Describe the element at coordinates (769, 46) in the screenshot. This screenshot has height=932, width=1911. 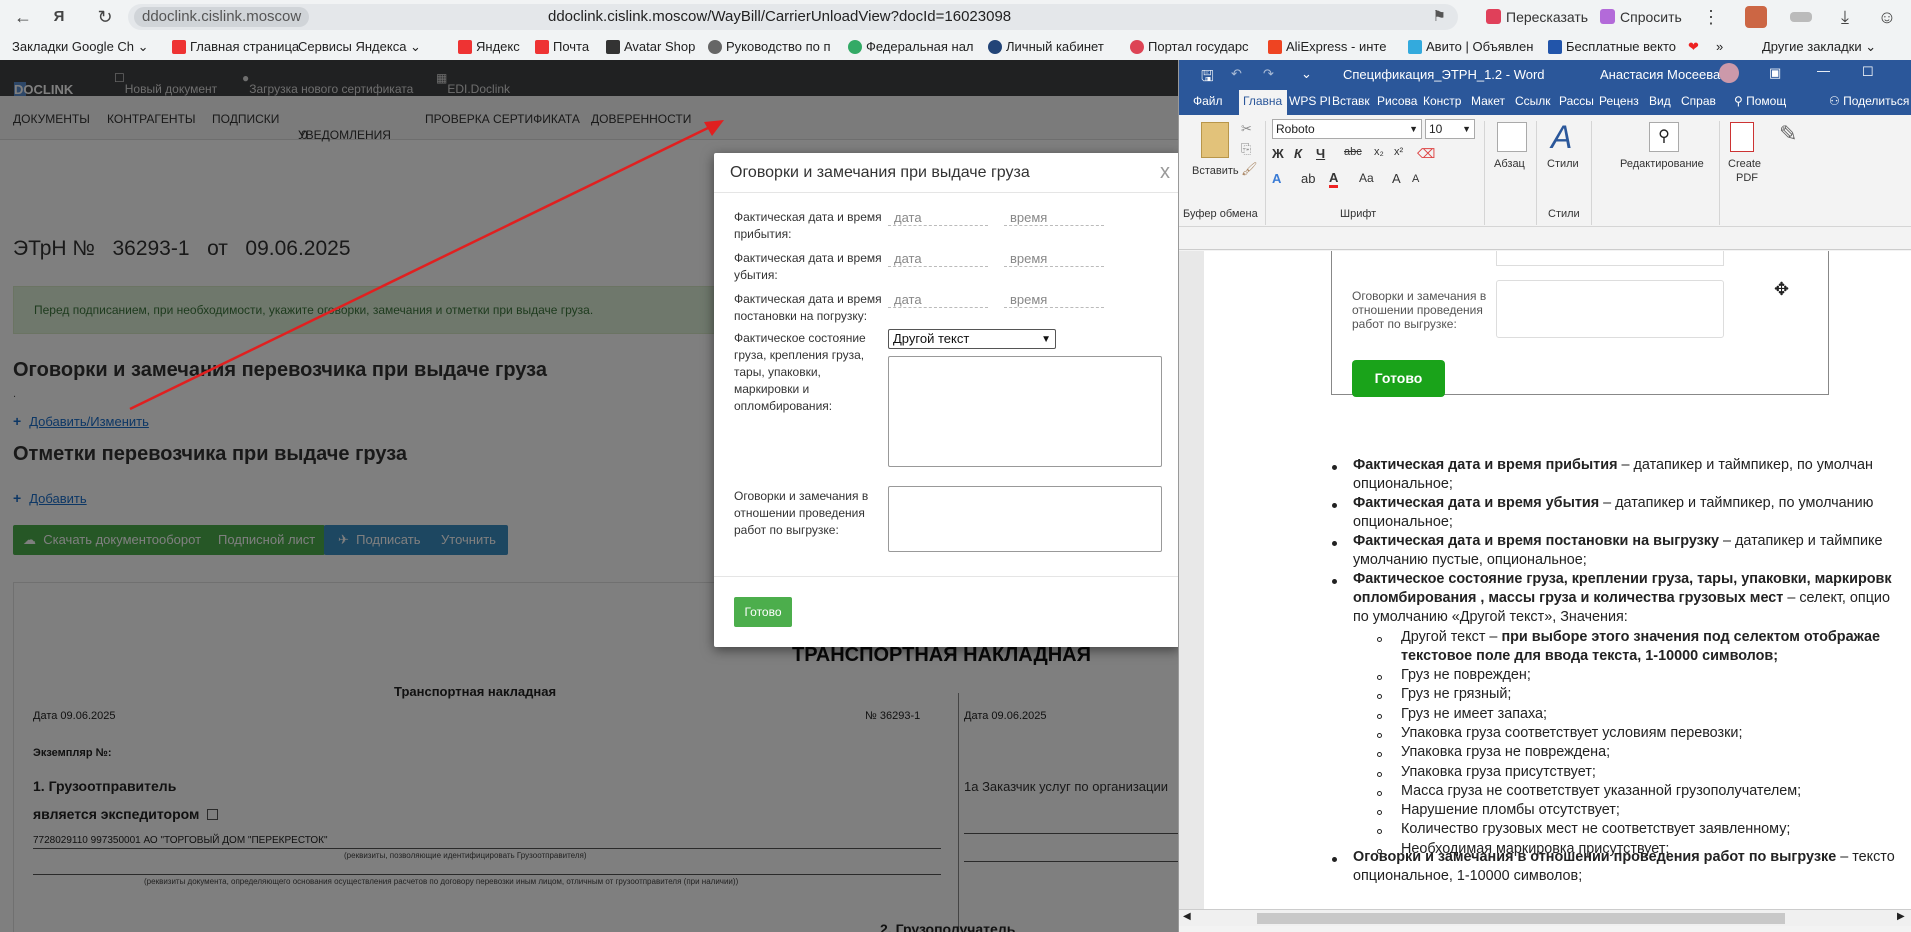
I see `bookmark-item: Руководство по п` at that location.